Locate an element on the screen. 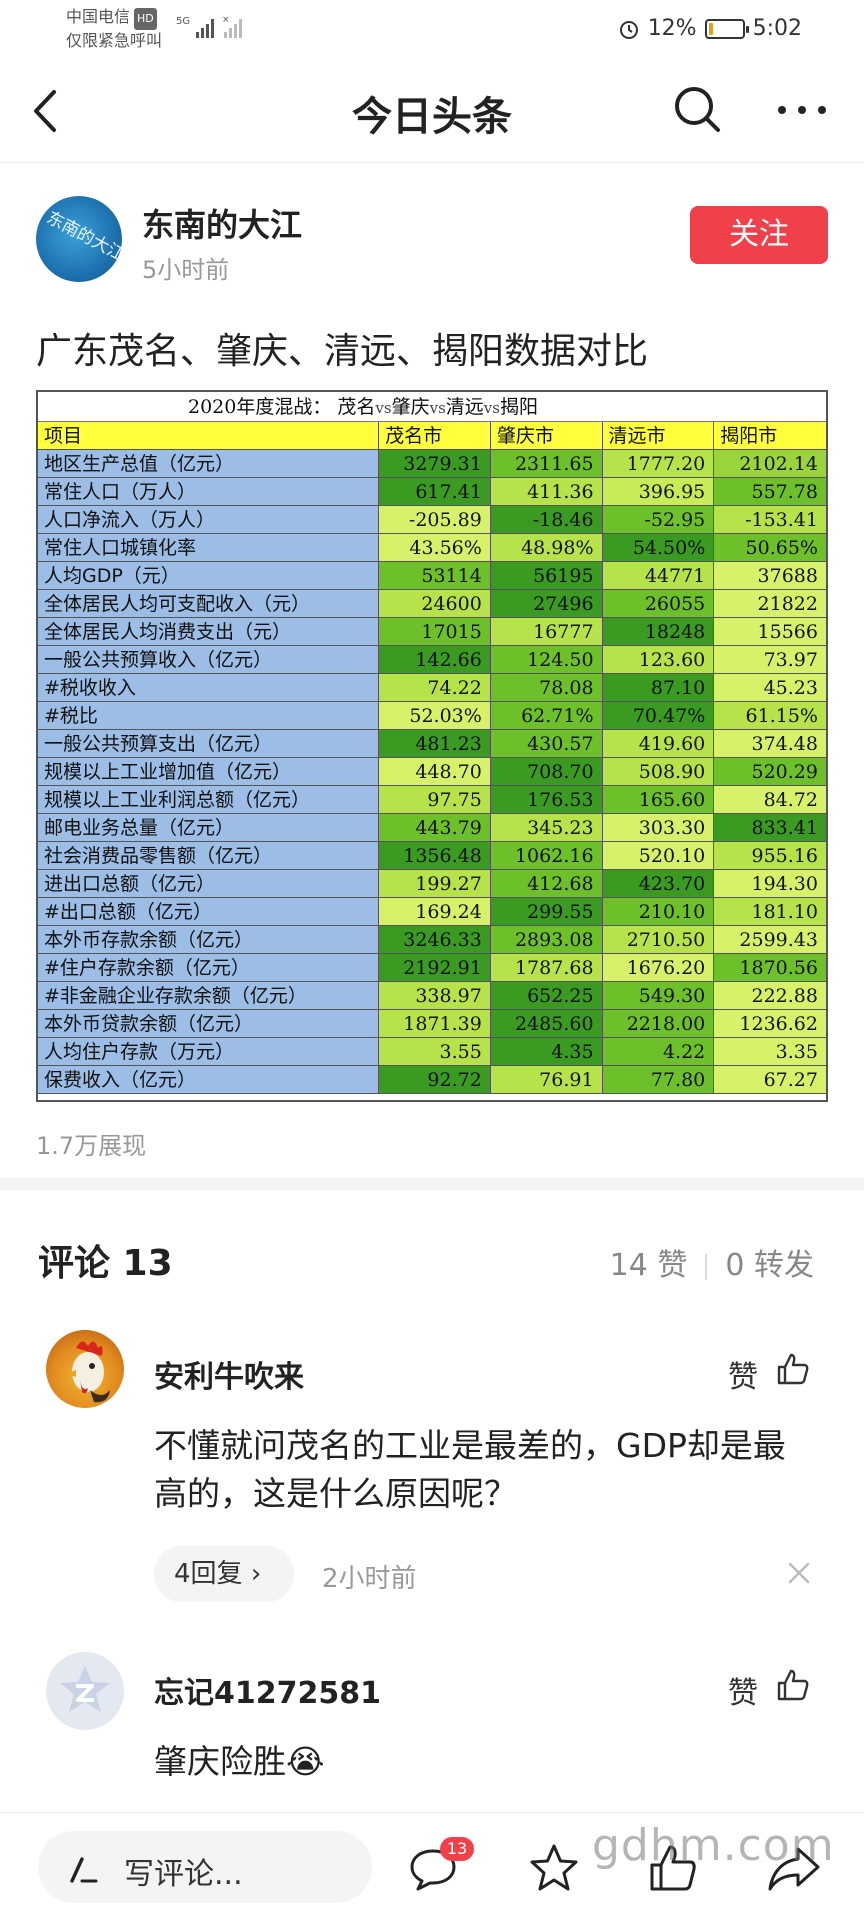 Image resolution: width=864 pixels, height=1920 pixels. section-divider is located at coordinates (432, 1184).